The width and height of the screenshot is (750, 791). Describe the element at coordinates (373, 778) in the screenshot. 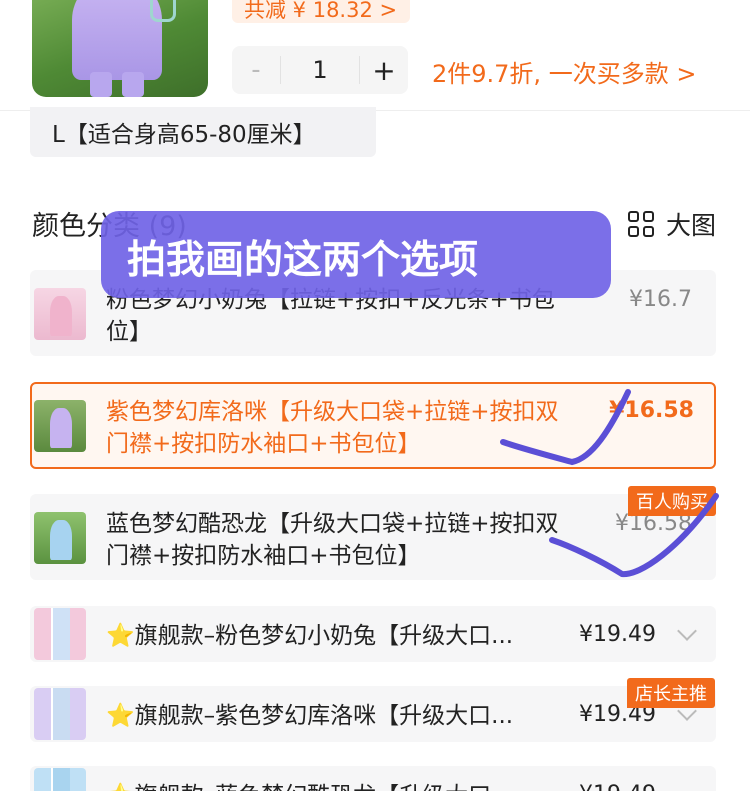

I see `color-option-flagship-blue: ⭐旗舰款–蓝色梦幻酷恐龙【升级大口... ¥19.49` at that location.